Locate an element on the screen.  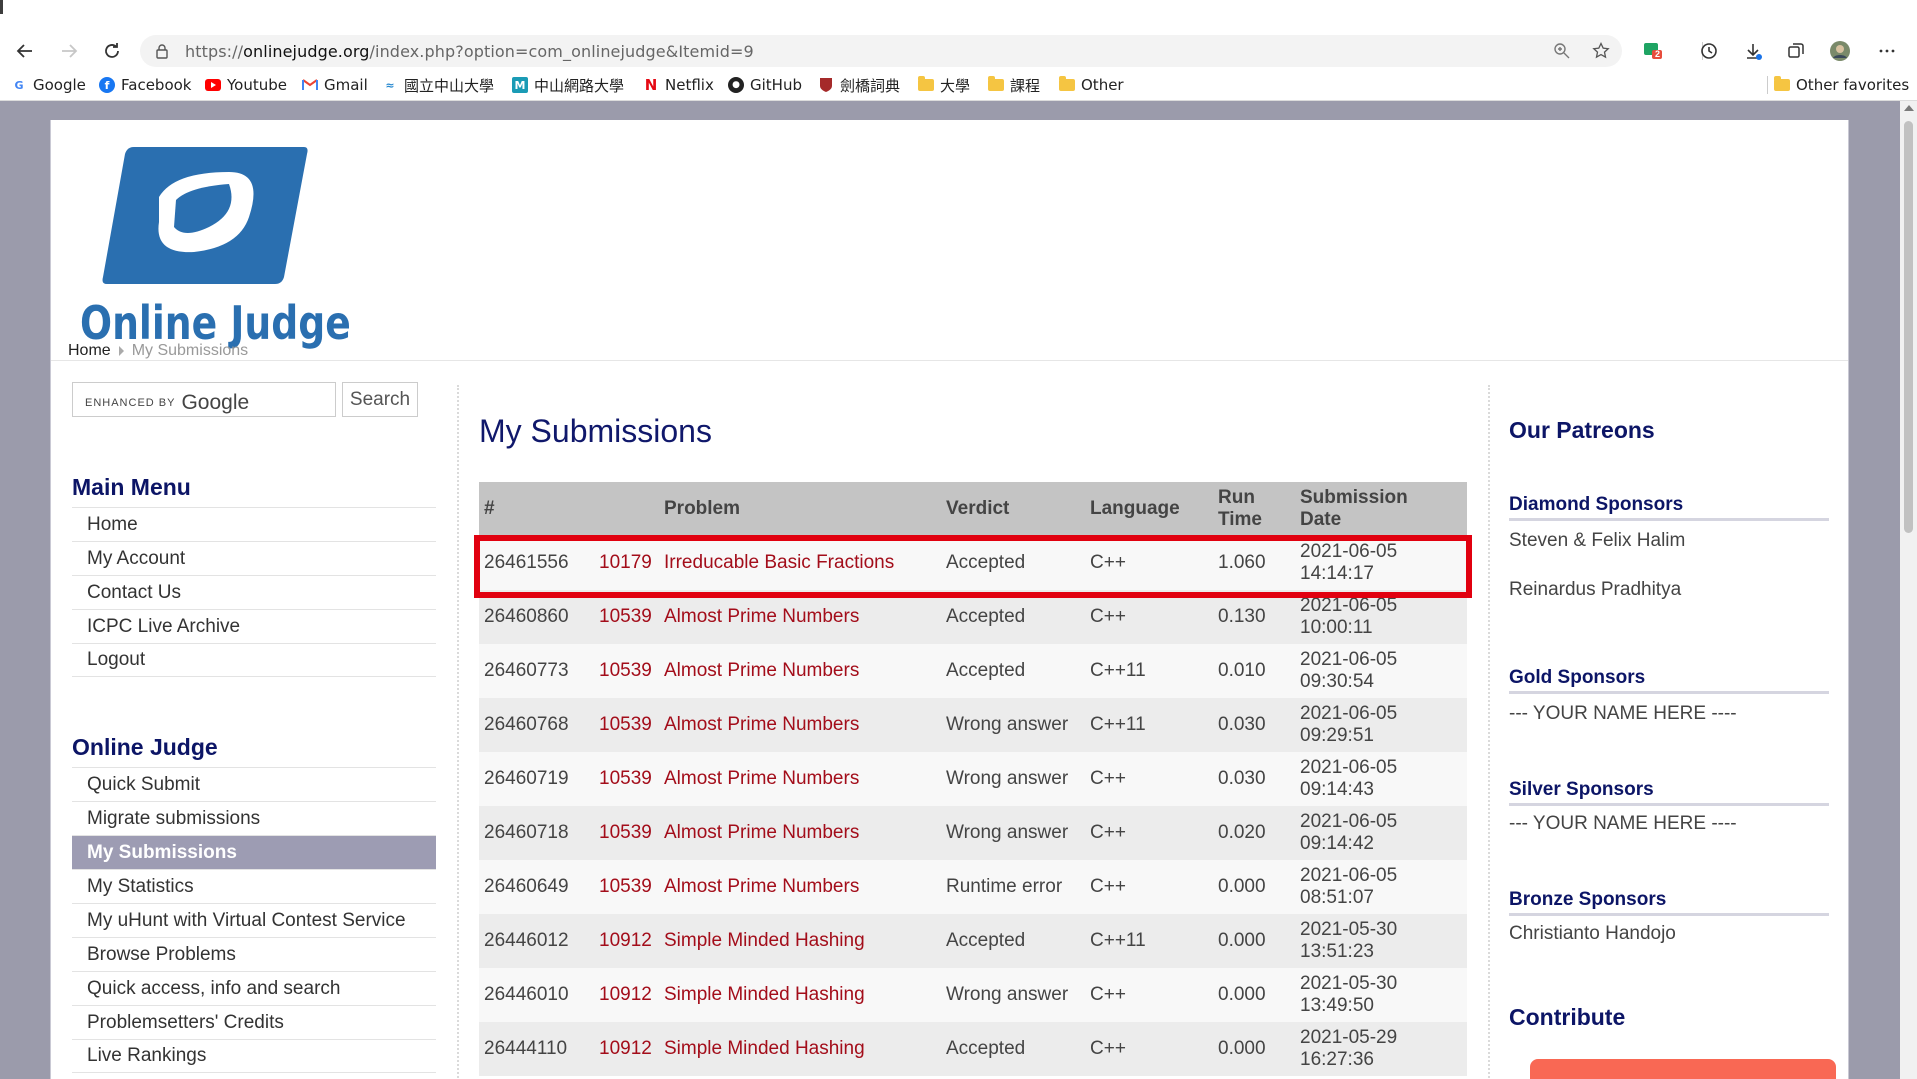
menu-item-quick-access: Quick access, info and search is located at coordinates (254, 988).